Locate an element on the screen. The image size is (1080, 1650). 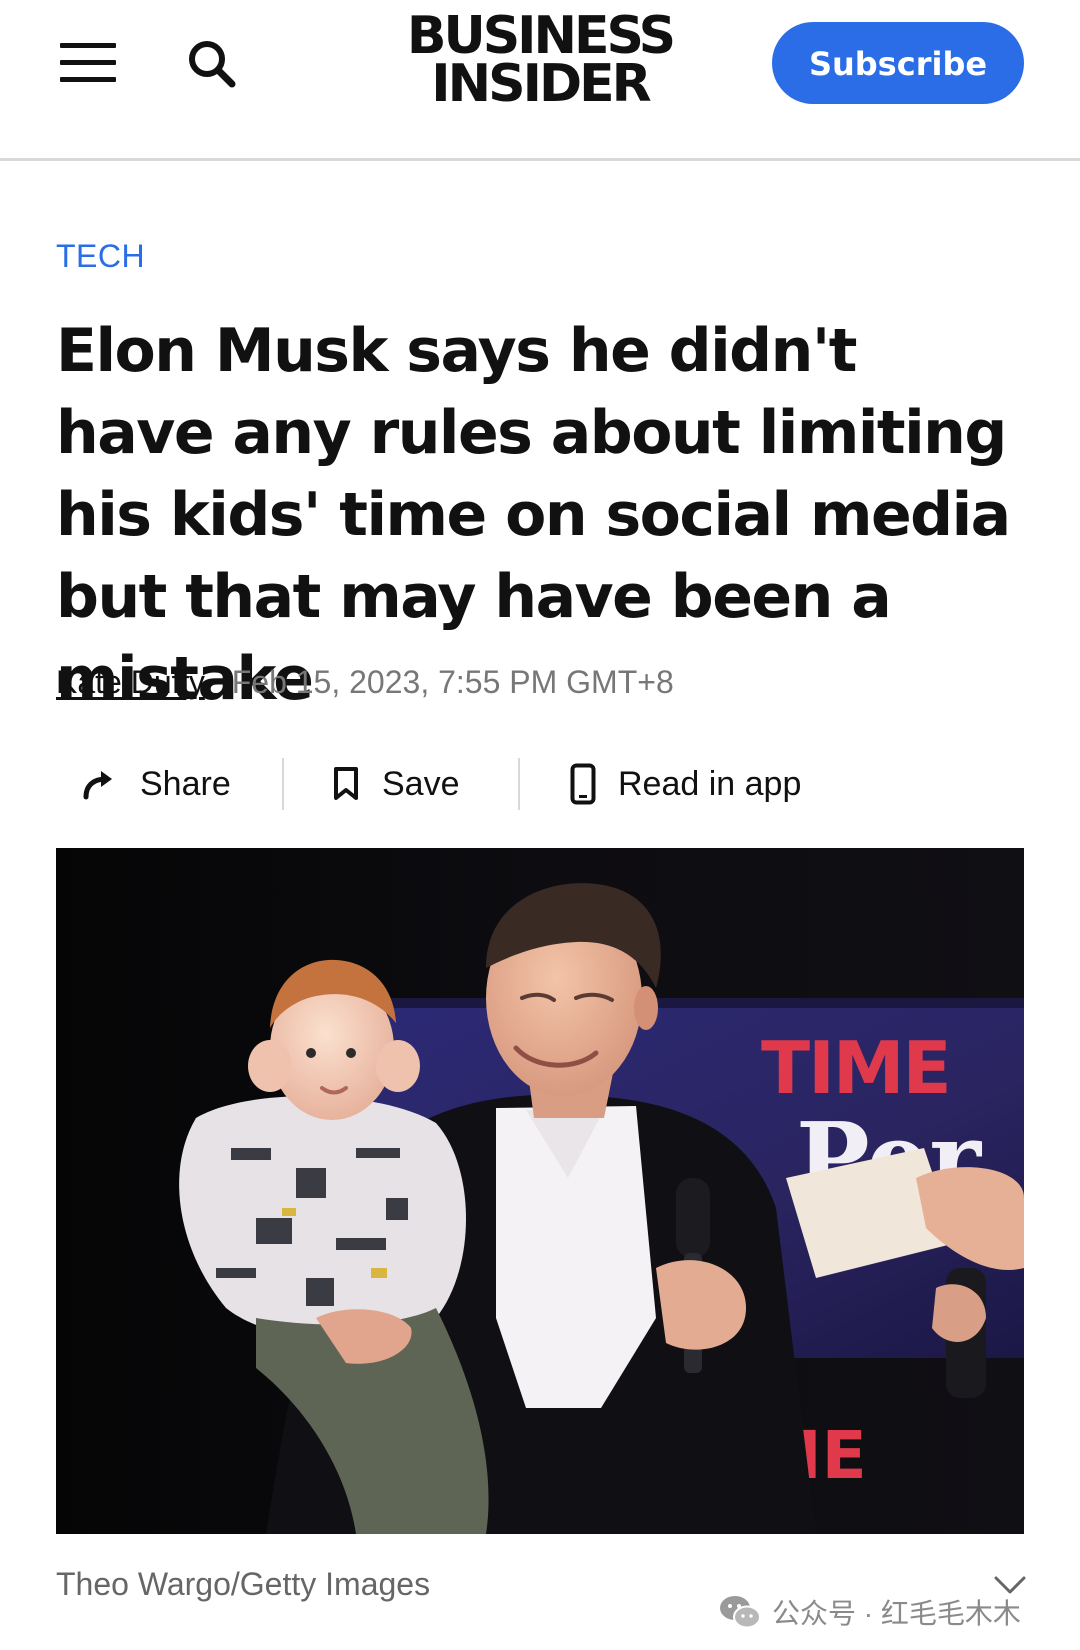
read-in-app-button: Read in app is located at coordinates (685, 784).